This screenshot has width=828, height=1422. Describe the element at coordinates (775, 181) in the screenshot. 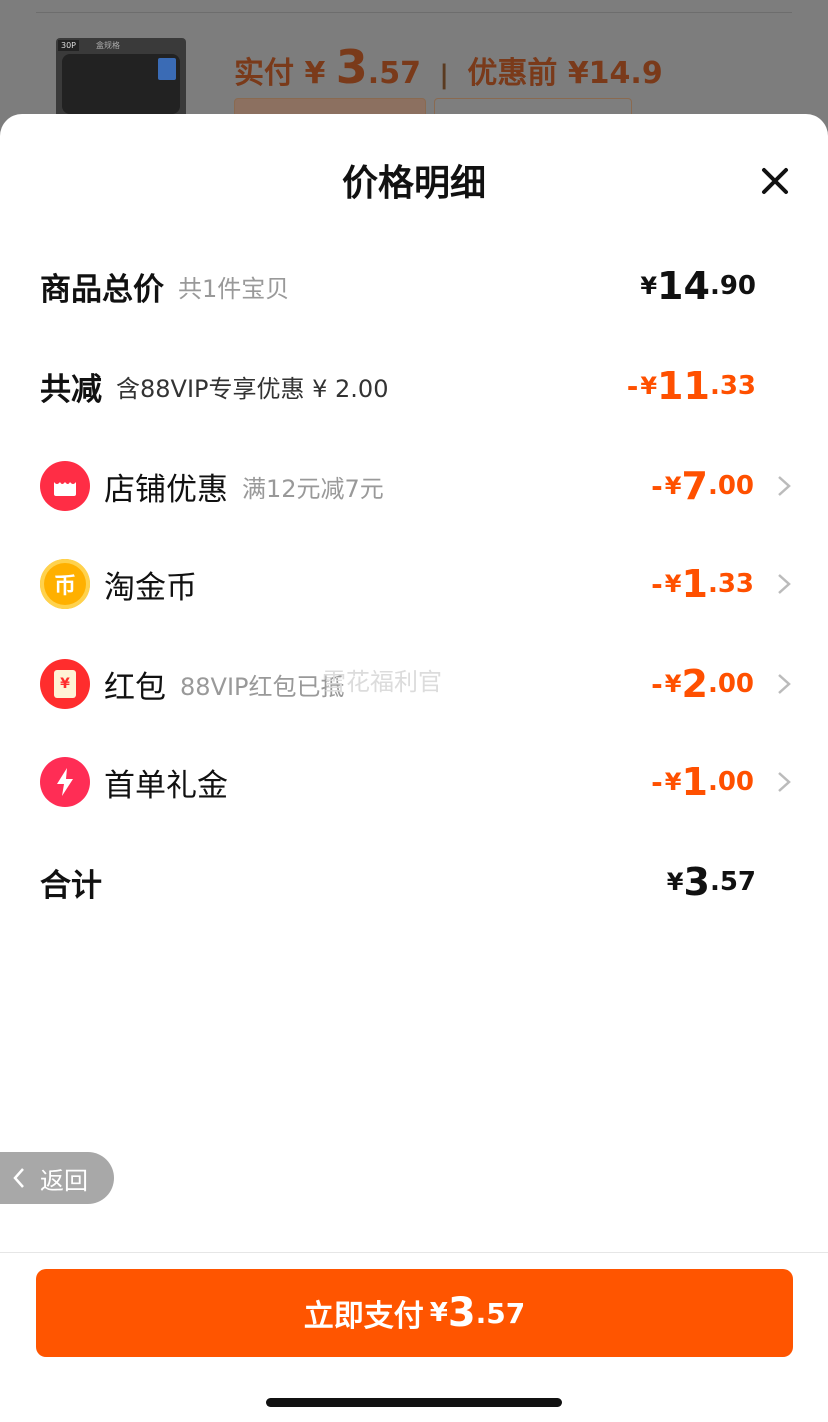

I see `close-icon` at that location.